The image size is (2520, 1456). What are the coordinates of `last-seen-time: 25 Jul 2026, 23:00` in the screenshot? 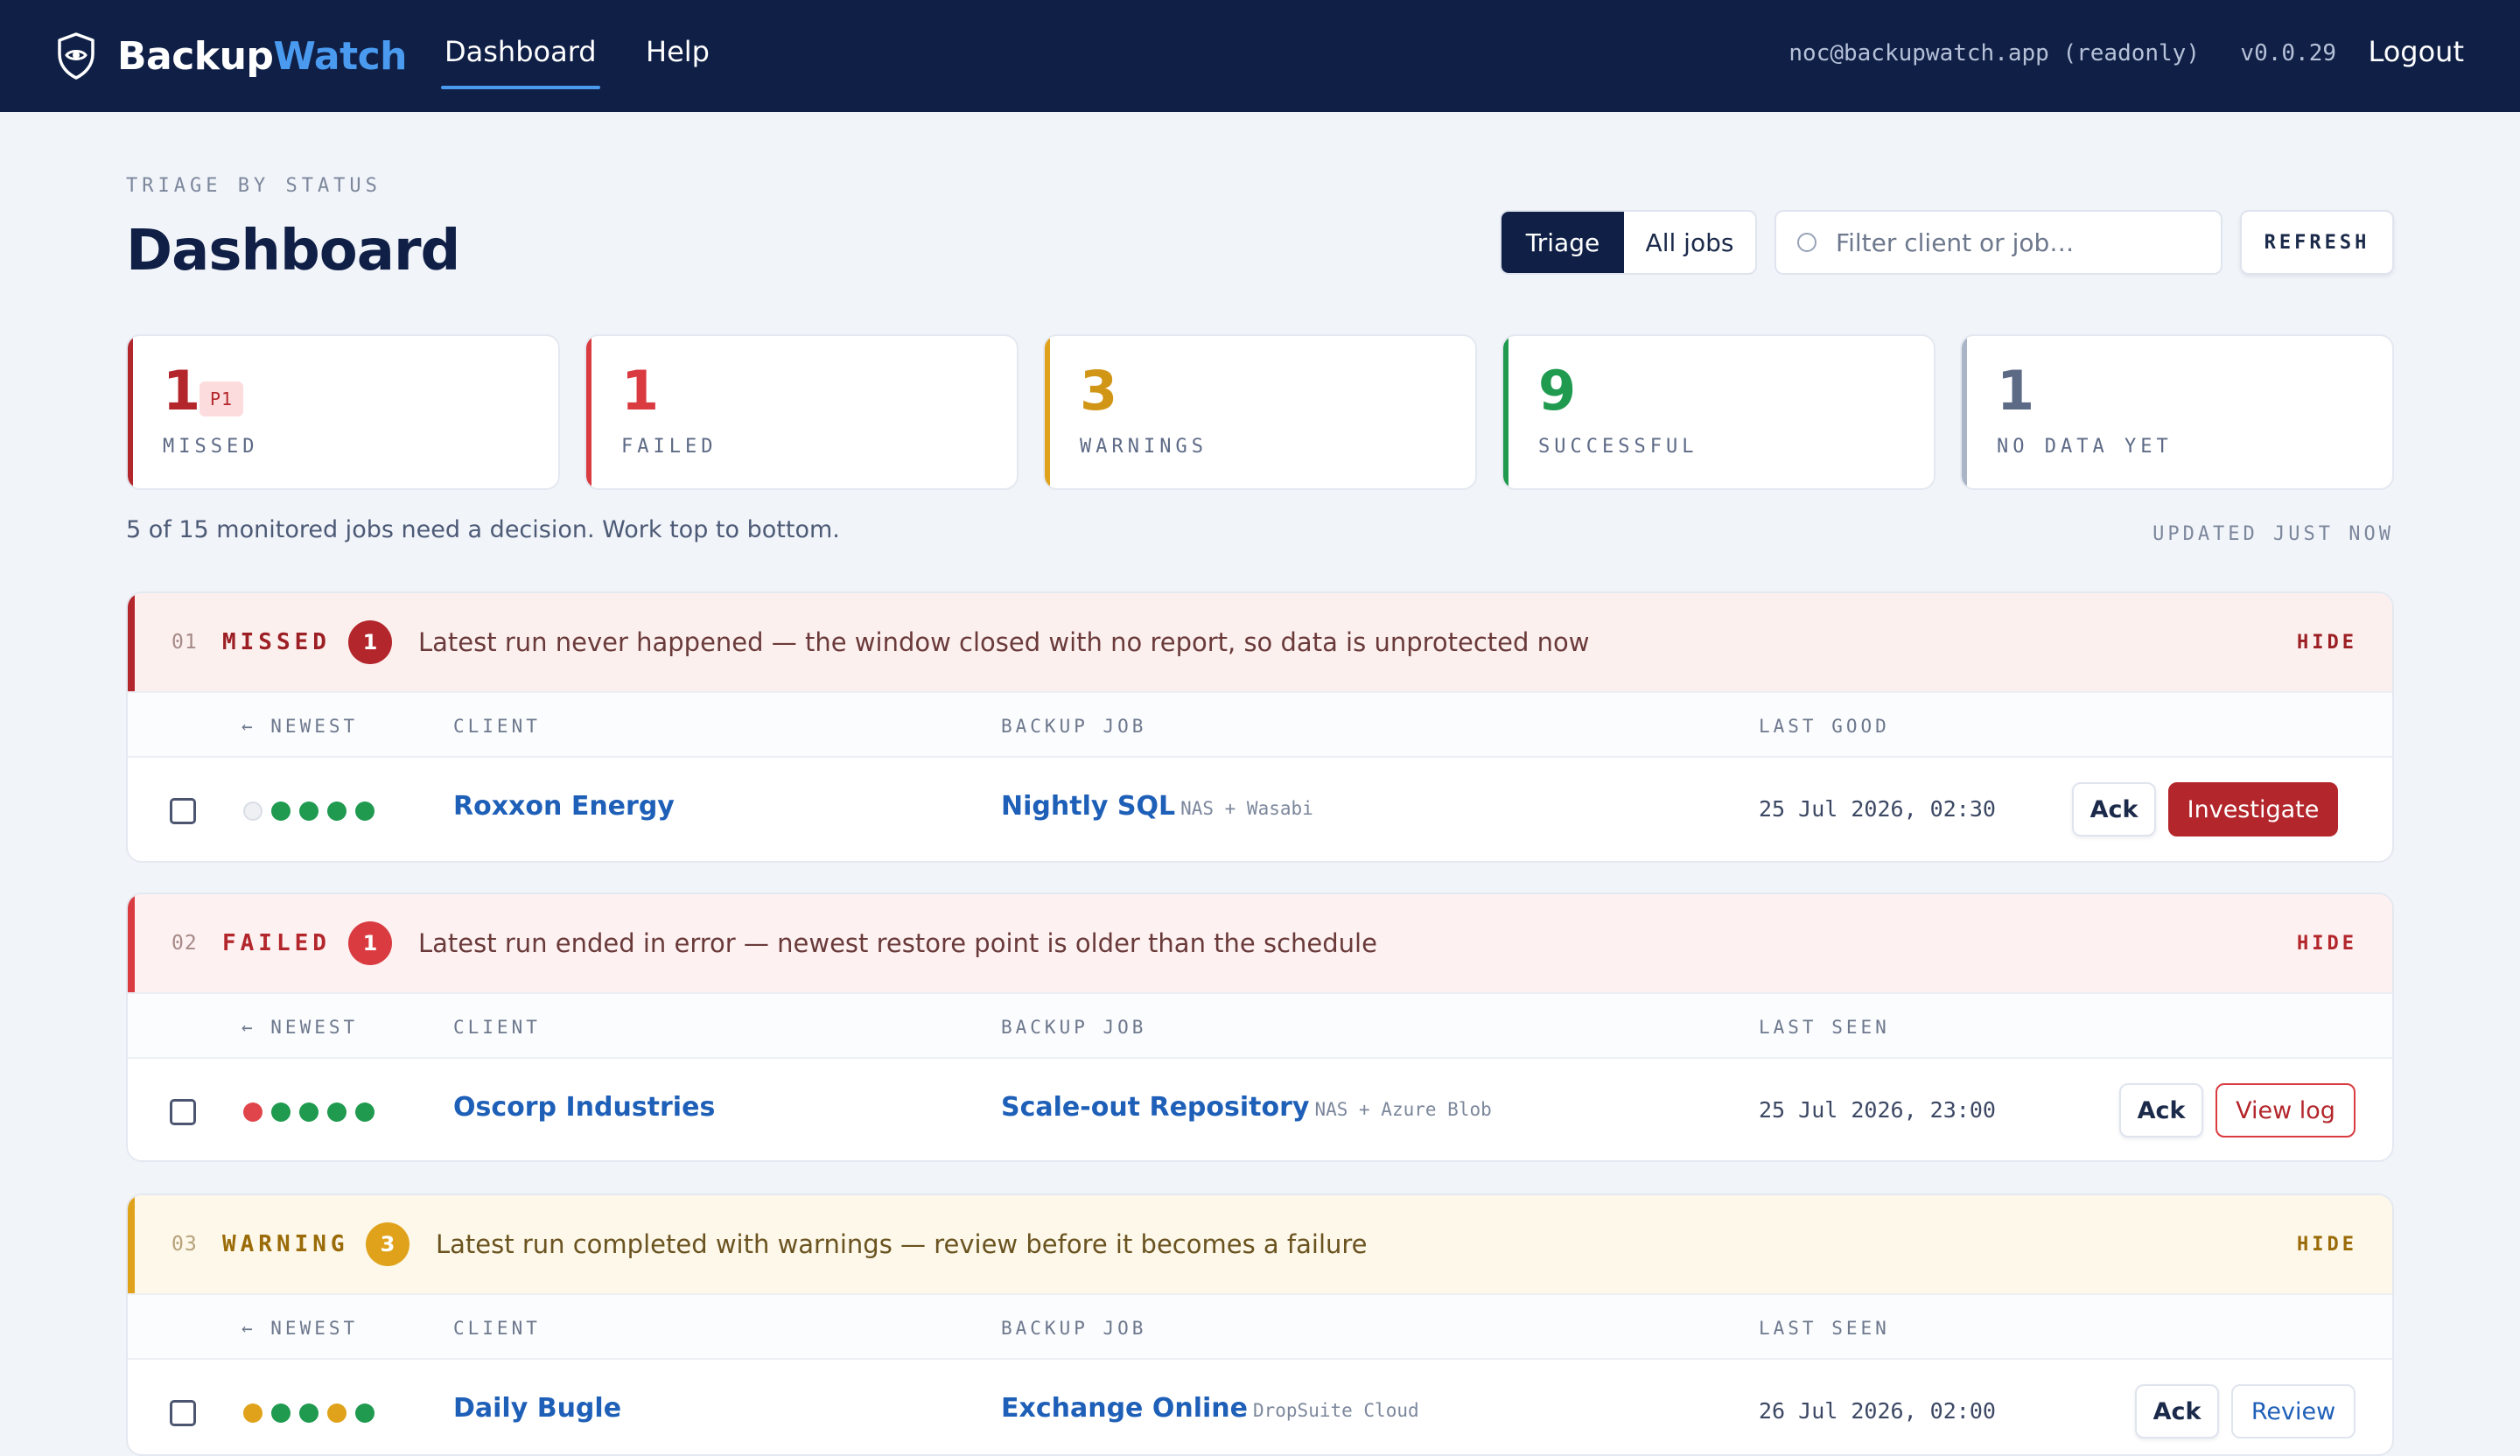 It's located at (1877, 1110).